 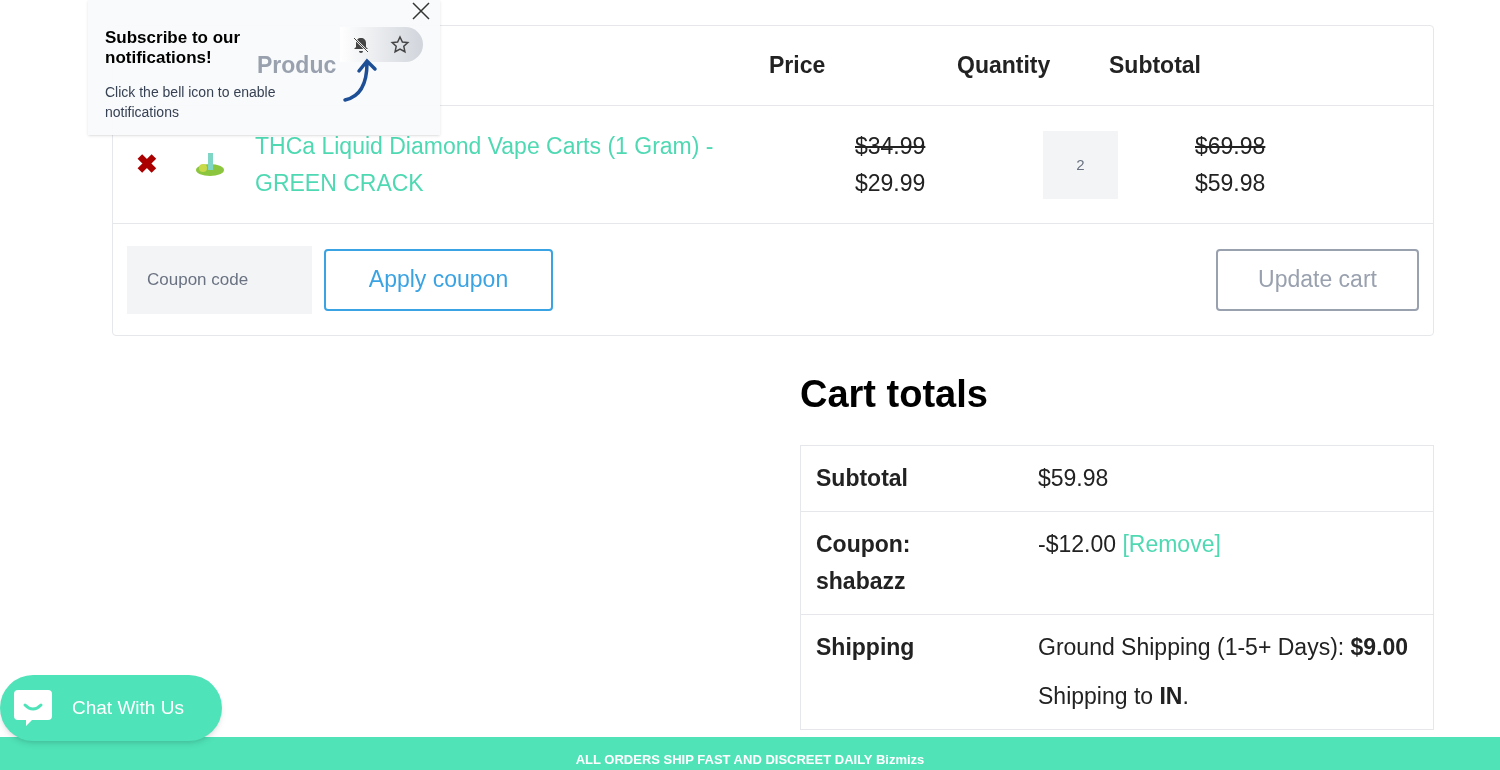 What do you see at coordinates (862, 478) in the screenshot?
I see `totals-label: Subtotal` at bounding box center [862, 478].